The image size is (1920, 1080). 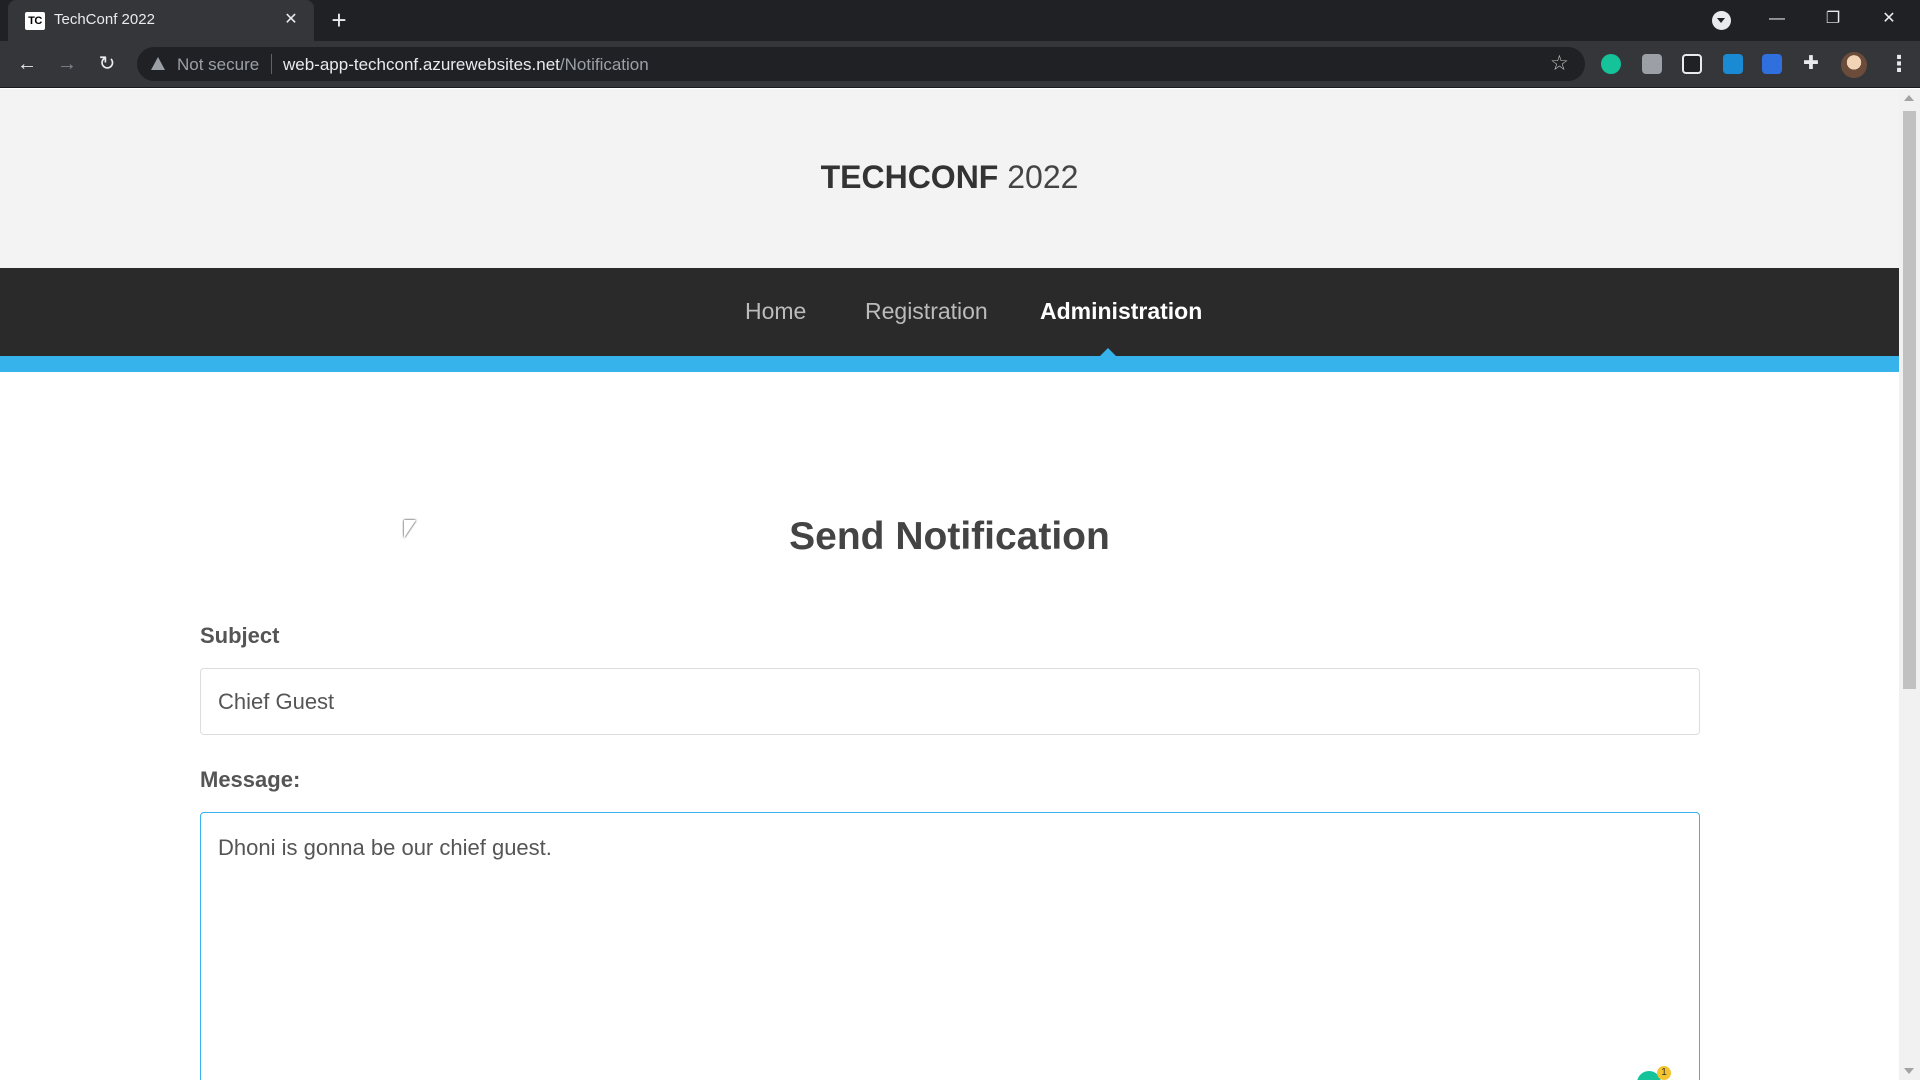 What do you see at coordinates (107, 64) in the screenshot?
I see `reload-icon: ↻` at bounding box center [107, 64].